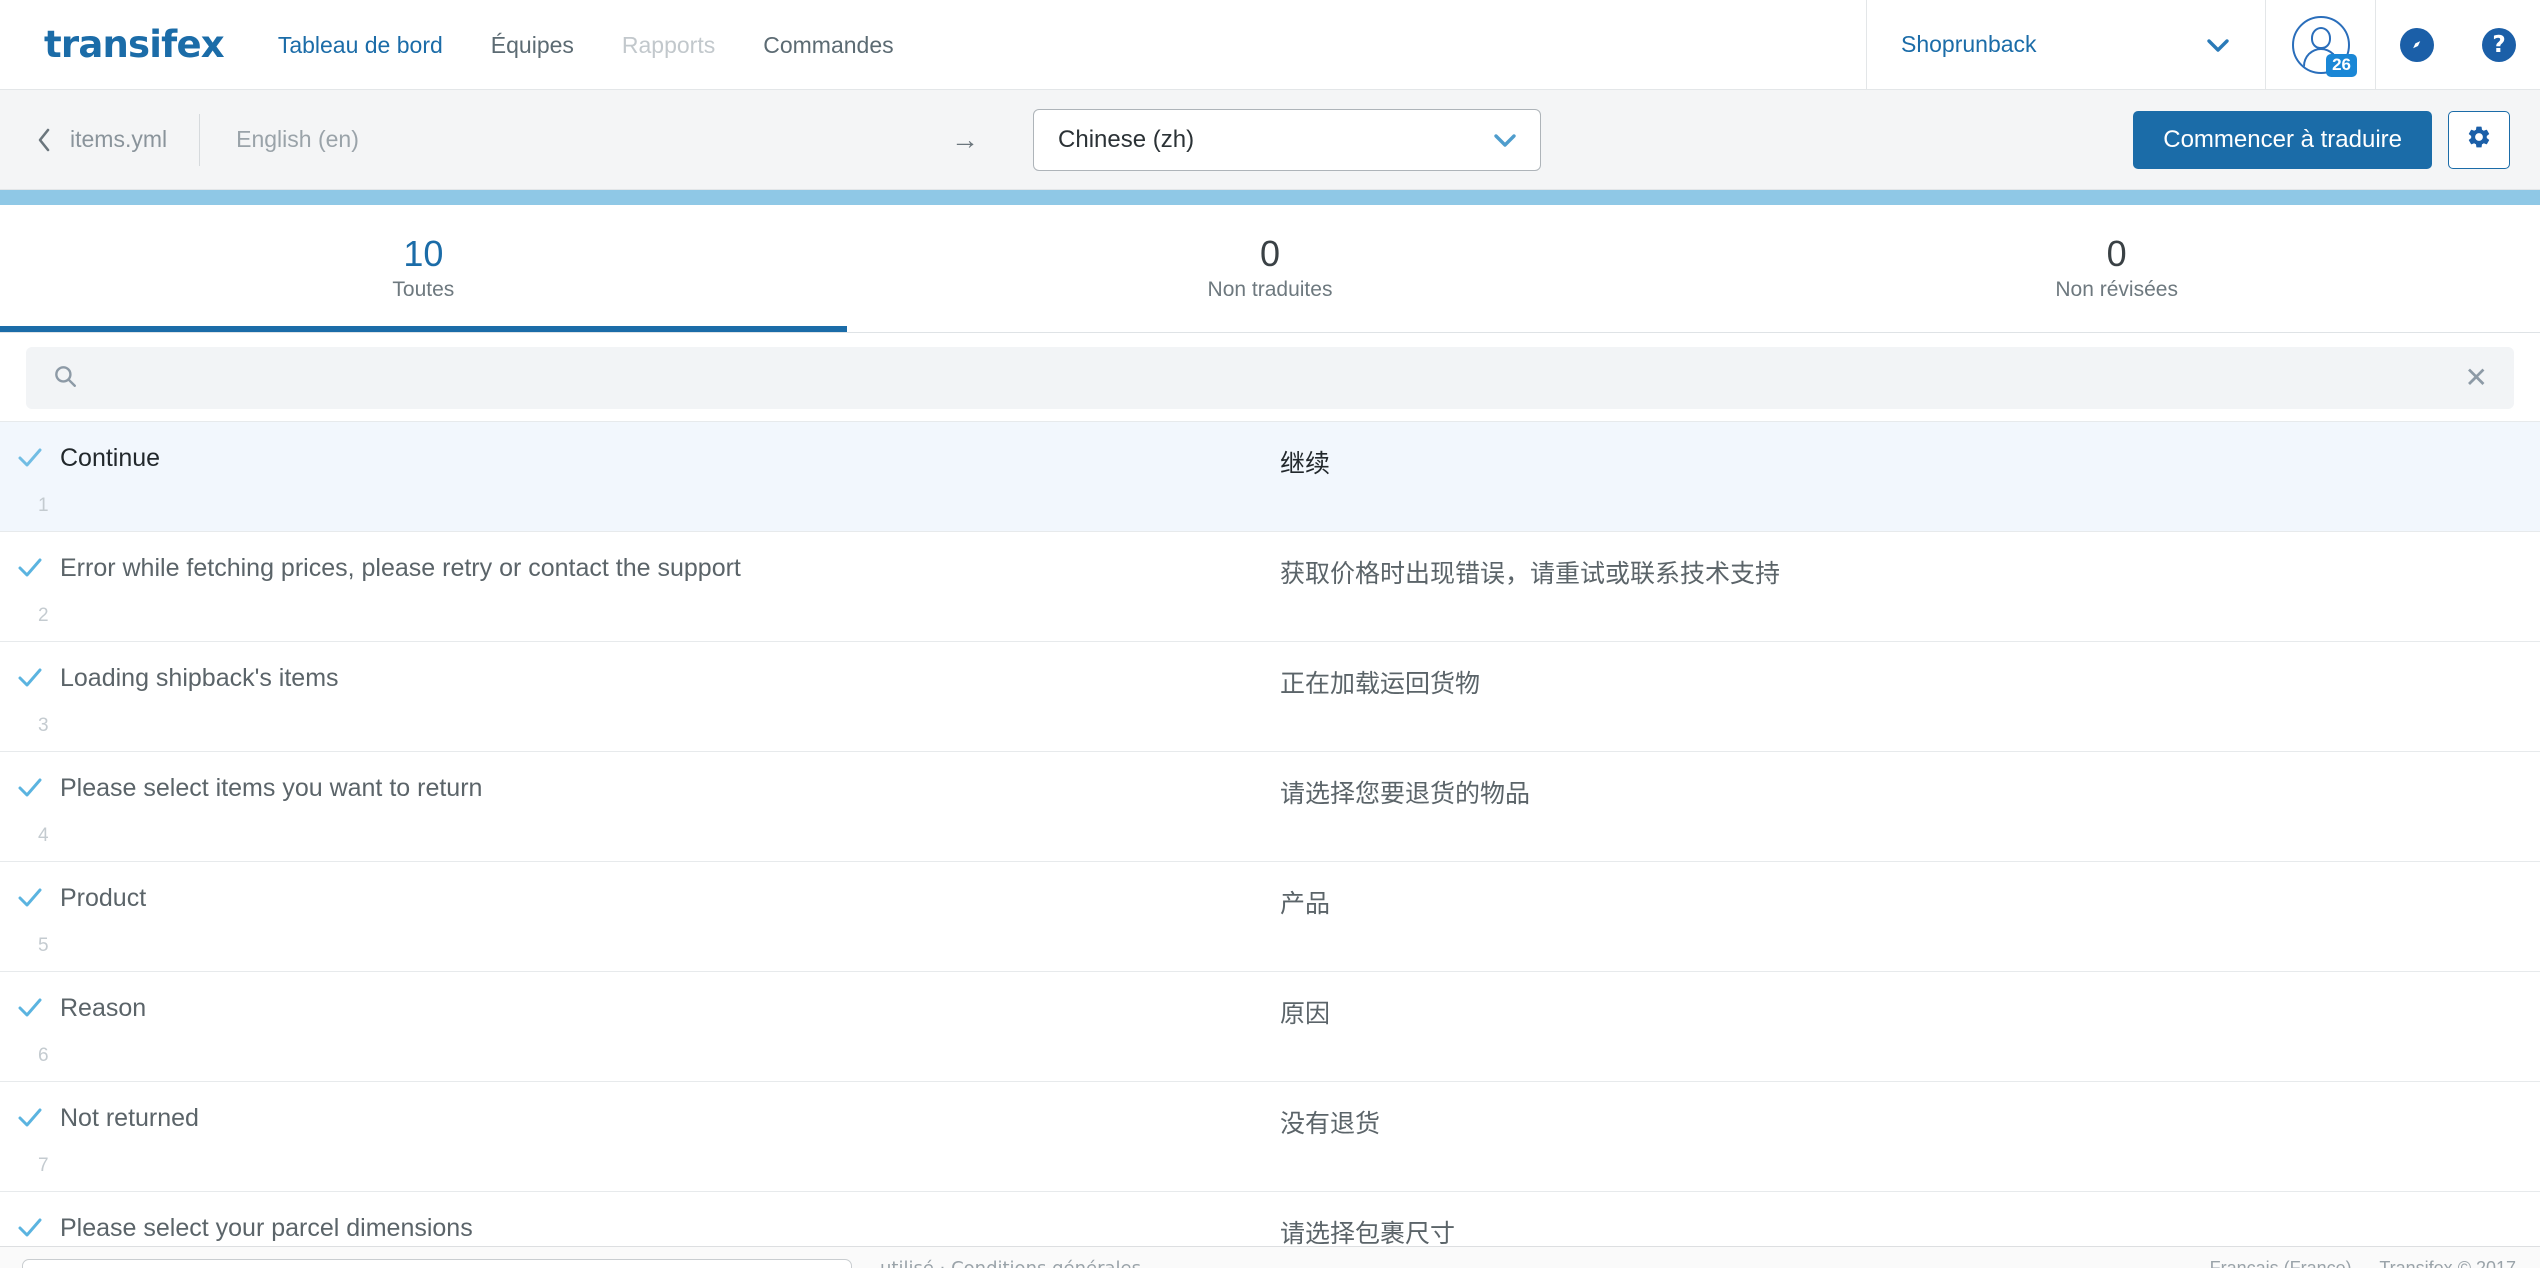 The width and height of the screenshot is (2540, 1268). Describe the element at coordinates (1270, 289) in the screenshot. I see `tab-untranslated-label: Non traduites` at that location.